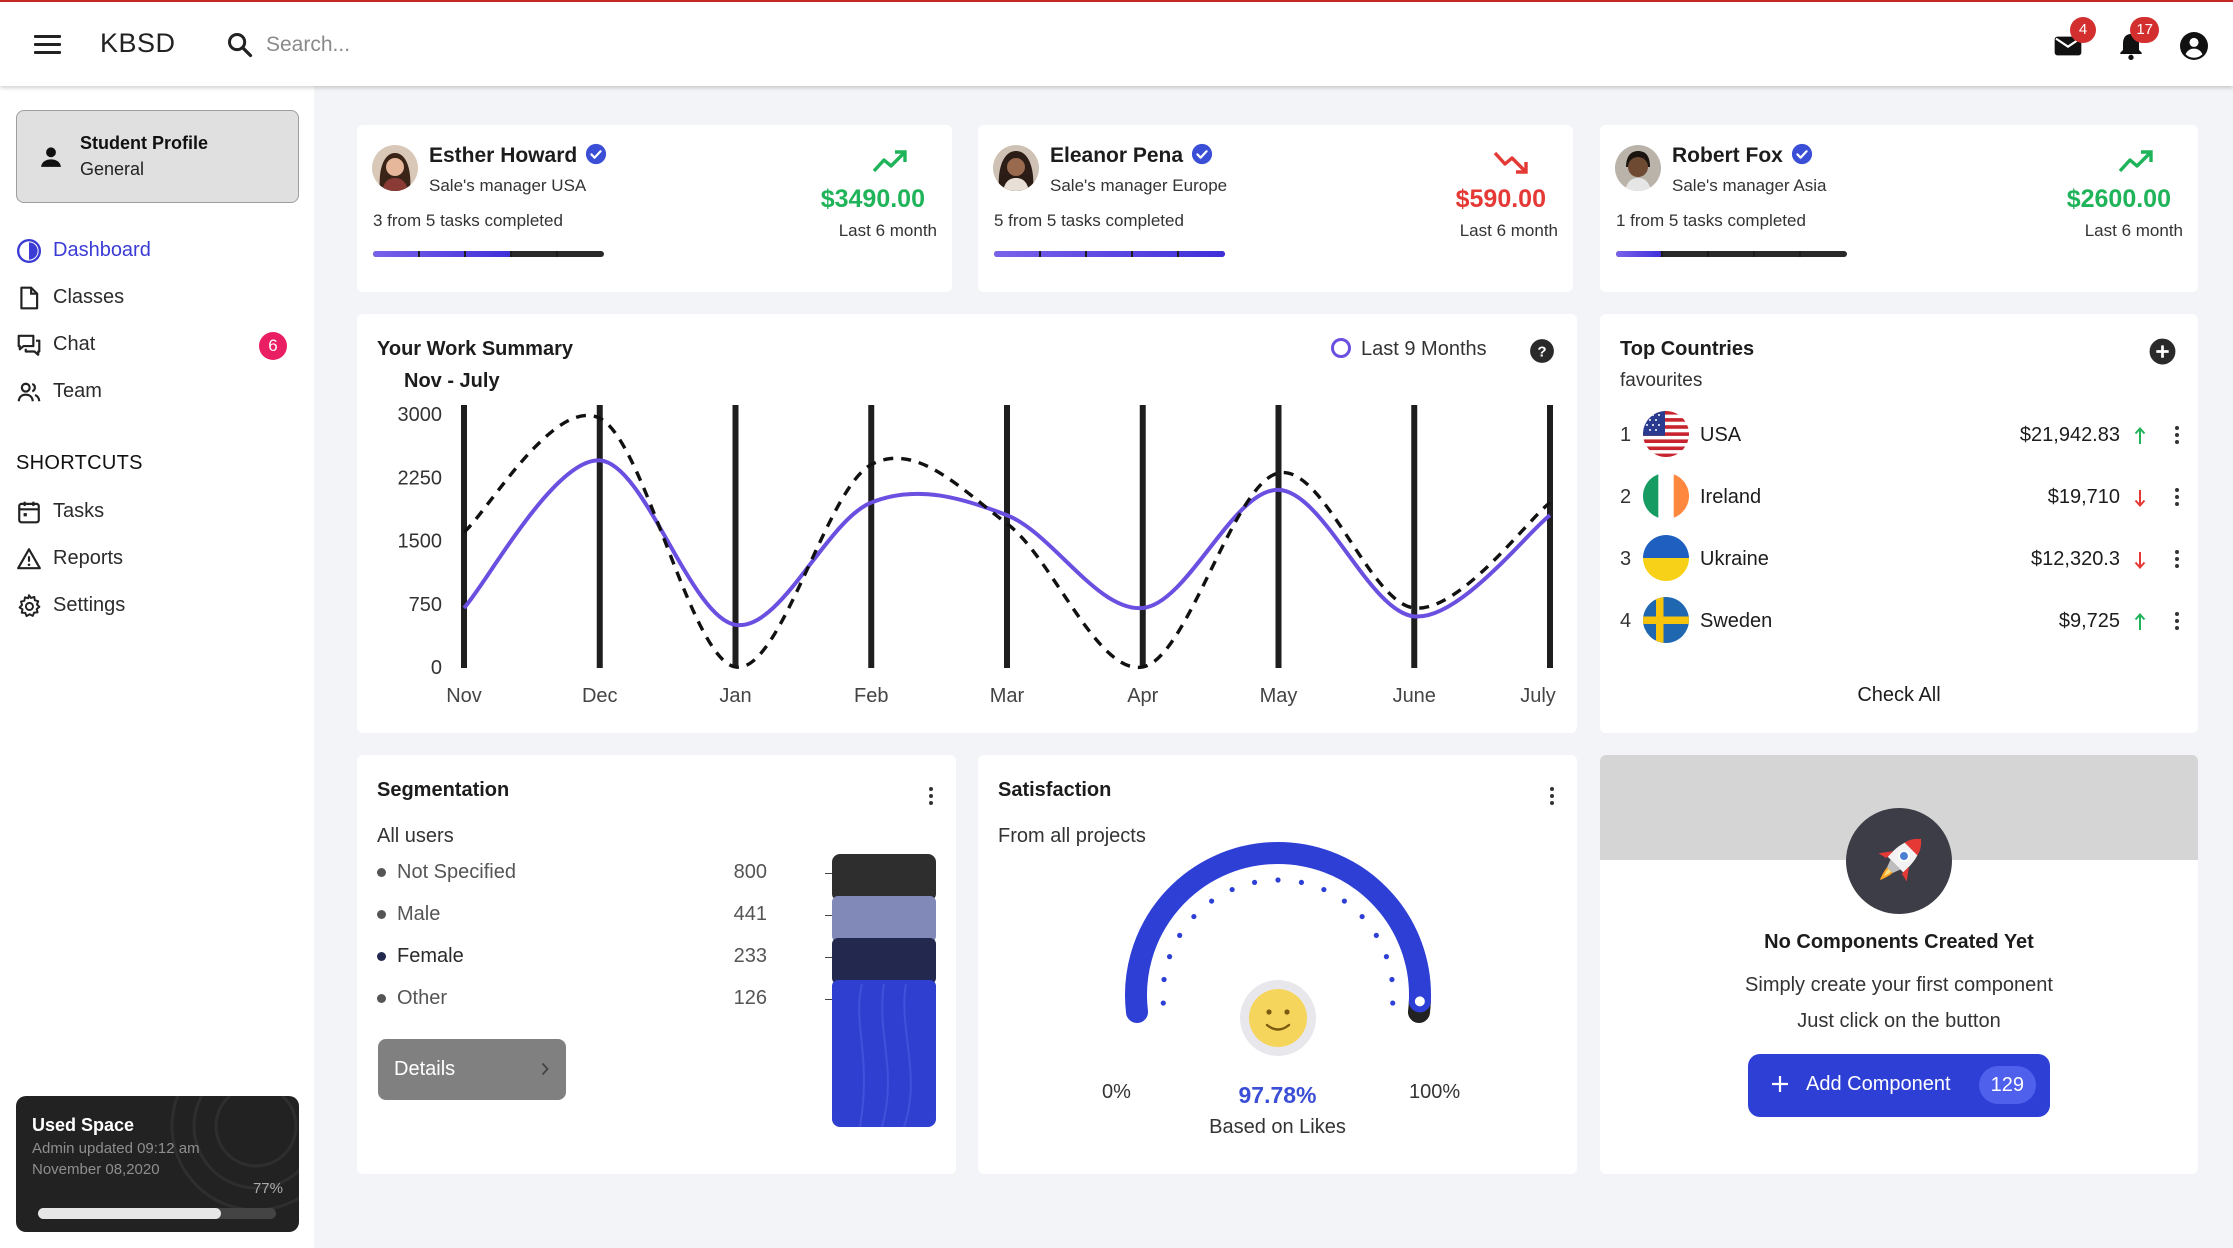 The height and width of the screenshot is (1248, 2233). Describe the element at coordinates (2074, 39) in the screenshot. I see `mail-button: 4` at that location.